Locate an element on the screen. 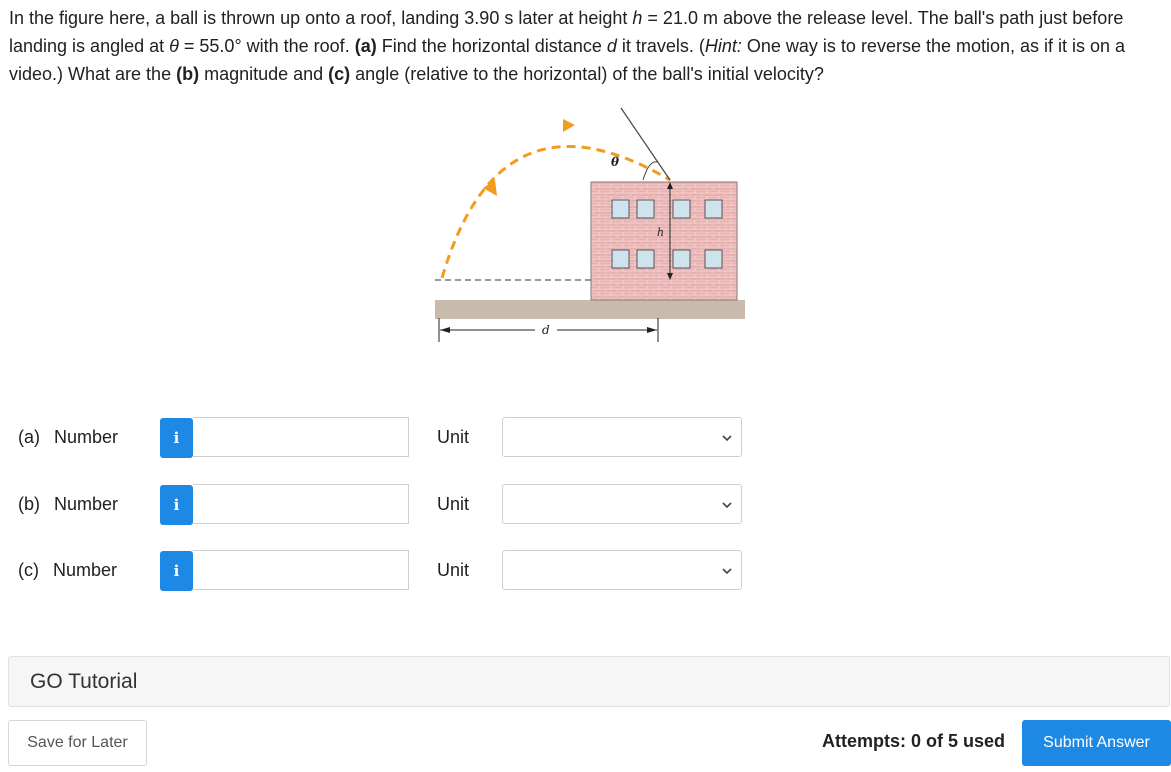 This screenshot has width=1171, height=772. projectile-figure: h θ d is located at coordinates (590, 224).